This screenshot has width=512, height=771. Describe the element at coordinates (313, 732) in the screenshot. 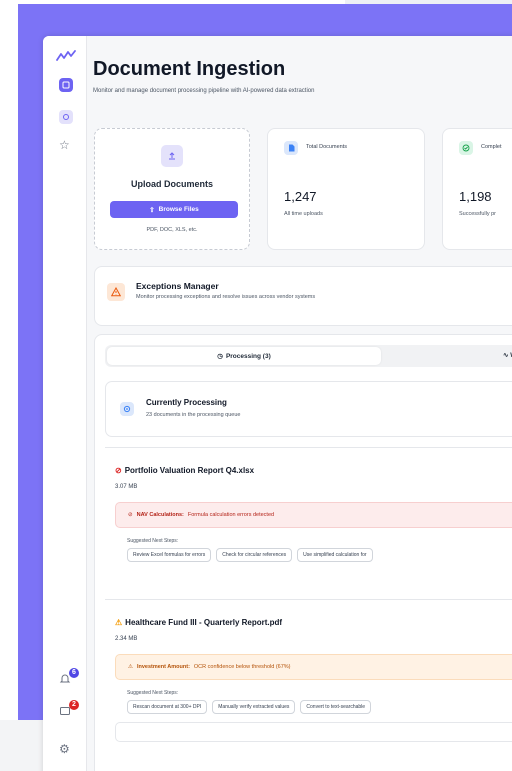

I see `next-item-preview` at that location.